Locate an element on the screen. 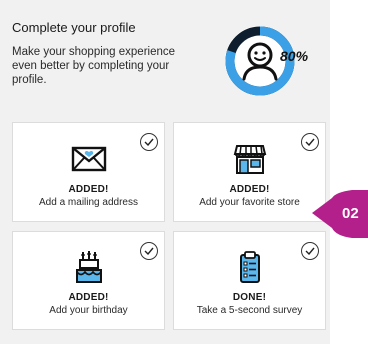 The height and width of the screenshot is (344, 368). card-survey: DONE! Take a 5-second survey is located at coordinates (249, 280).